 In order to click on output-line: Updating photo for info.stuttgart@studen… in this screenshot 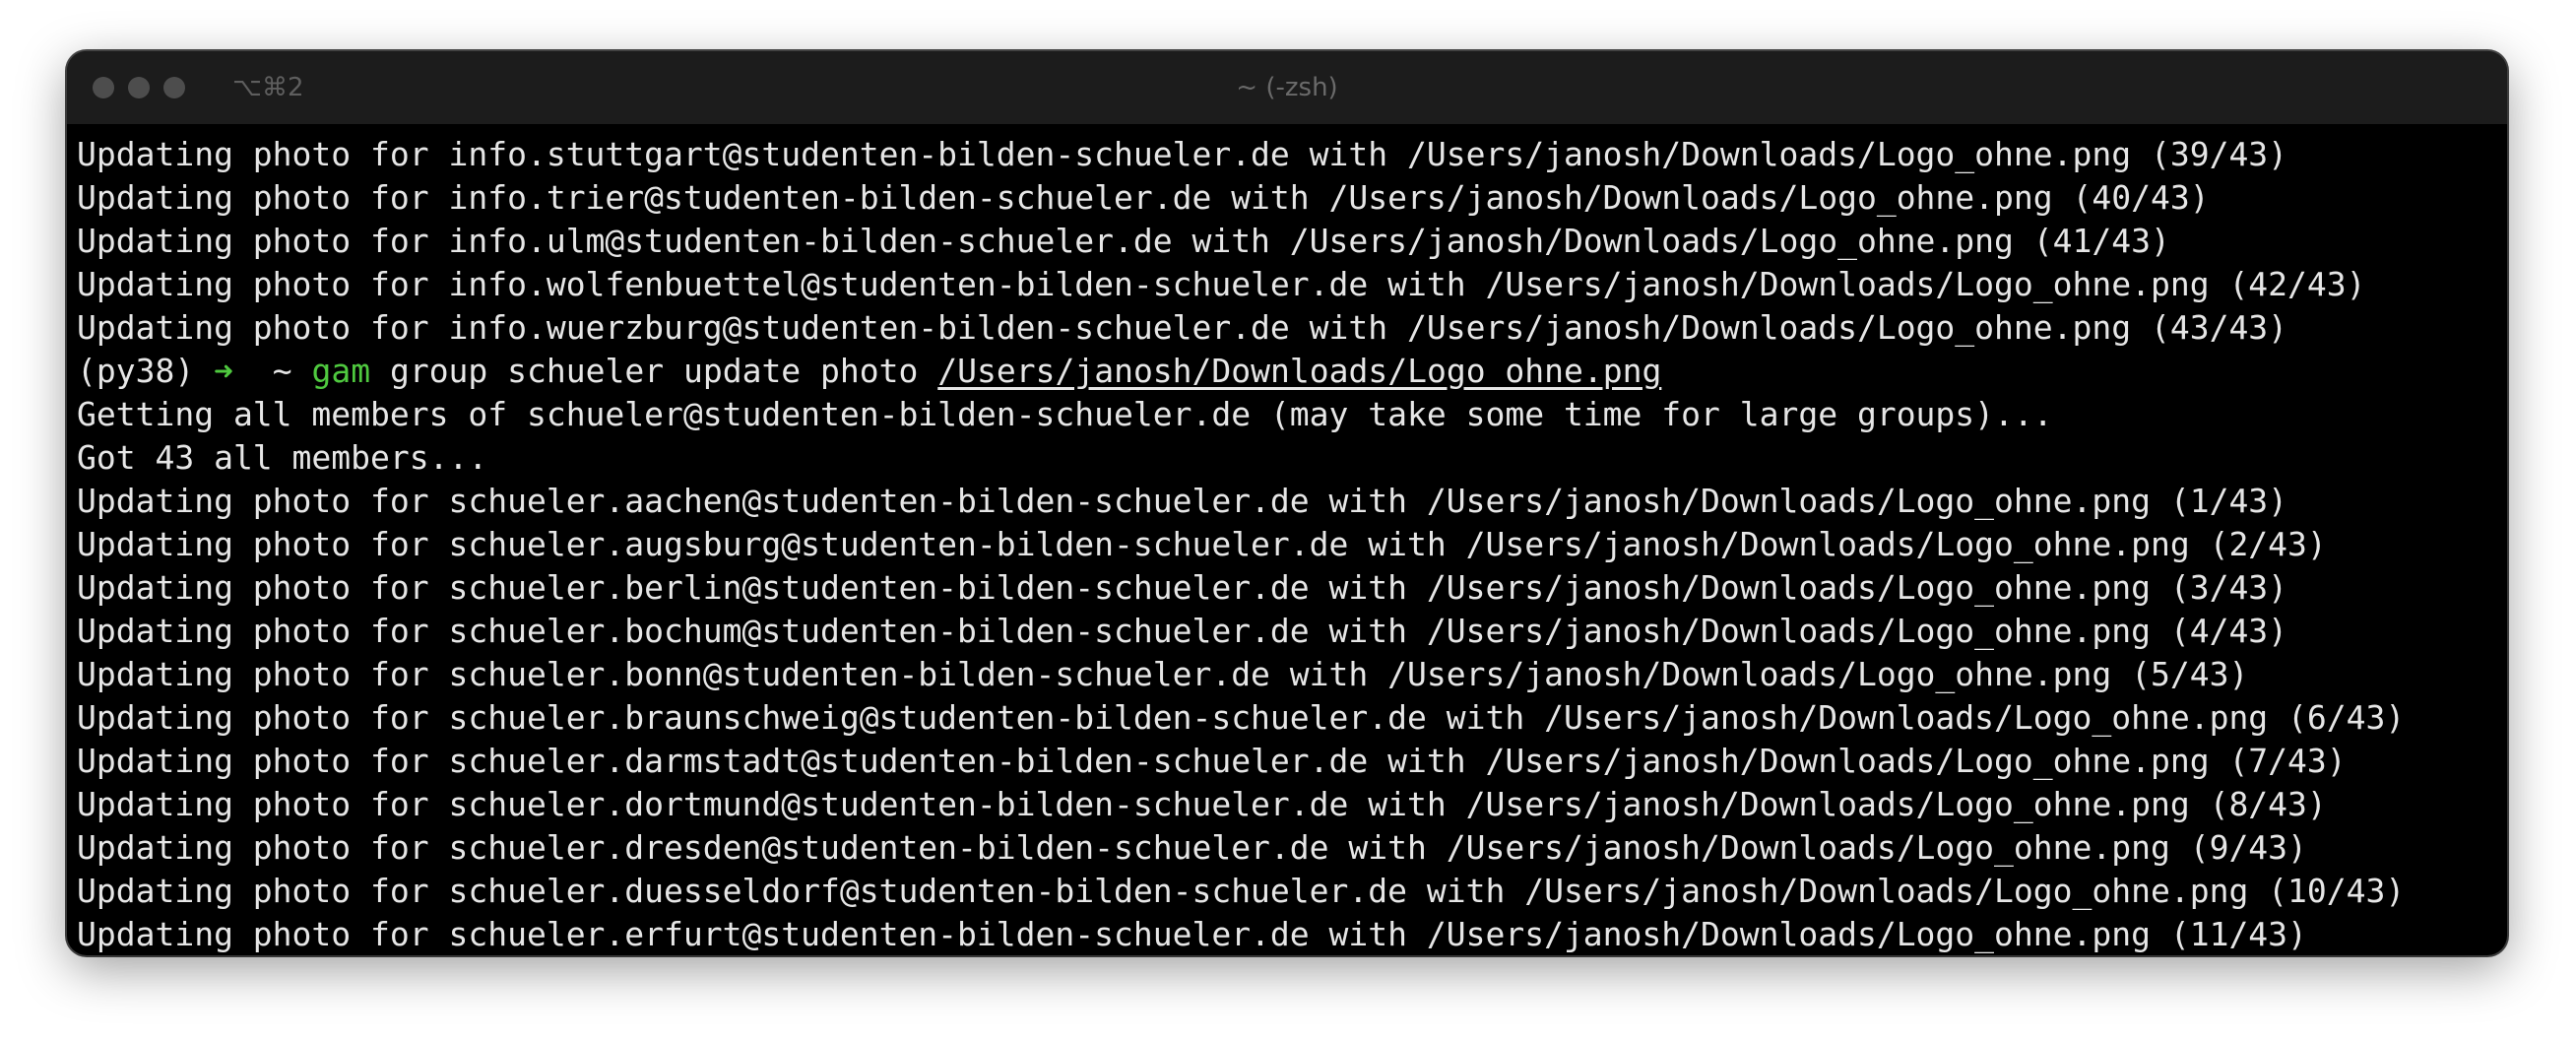, I will do `click(1182, 154)`.